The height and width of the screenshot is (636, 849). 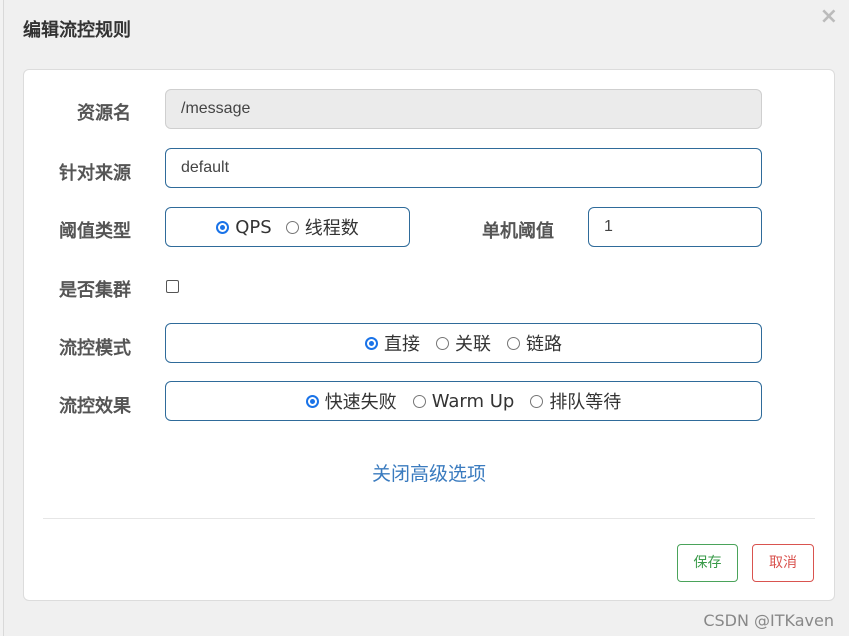 I want to click on save-button: 保存, so click(x=707, y=563).